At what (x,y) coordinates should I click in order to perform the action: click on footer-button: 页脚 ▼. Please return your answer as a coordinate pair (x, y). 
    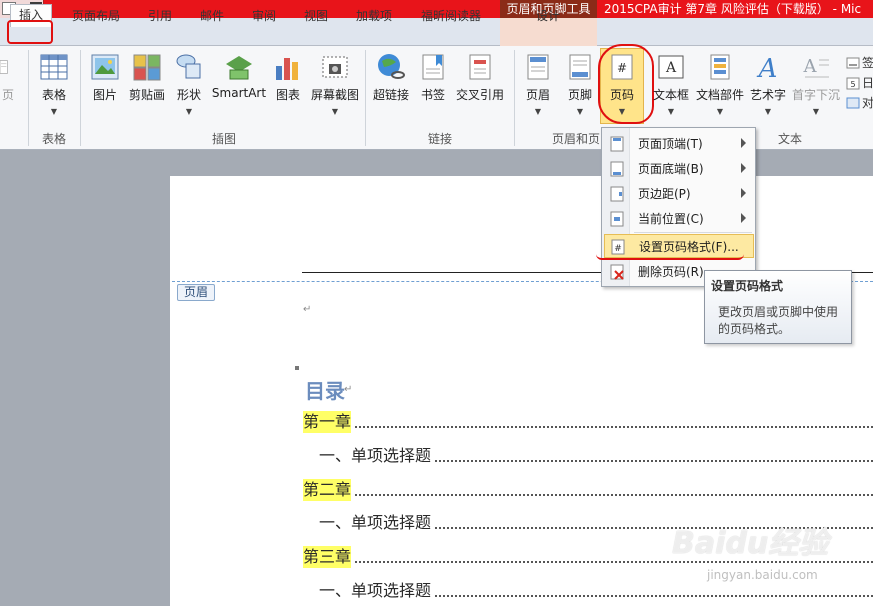
    Looking at the image, I should click on (580, 84).